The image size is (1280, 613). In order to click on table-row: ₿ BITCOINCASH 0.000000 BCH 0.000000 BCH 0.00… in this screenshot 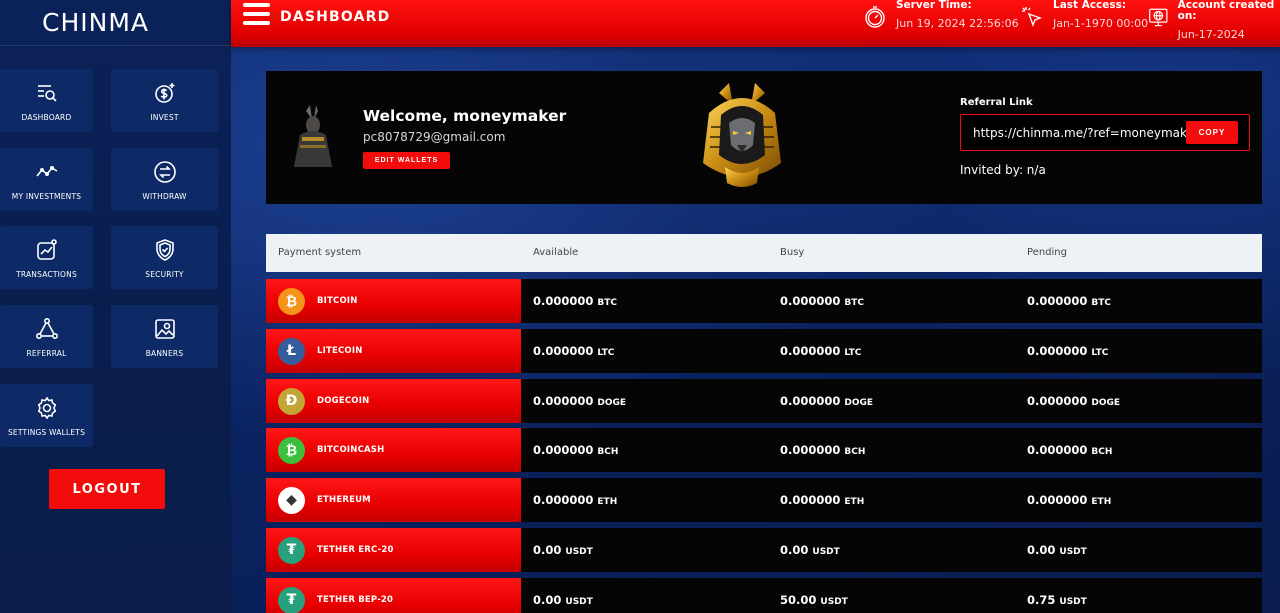, I will do `click(764, 450)`.